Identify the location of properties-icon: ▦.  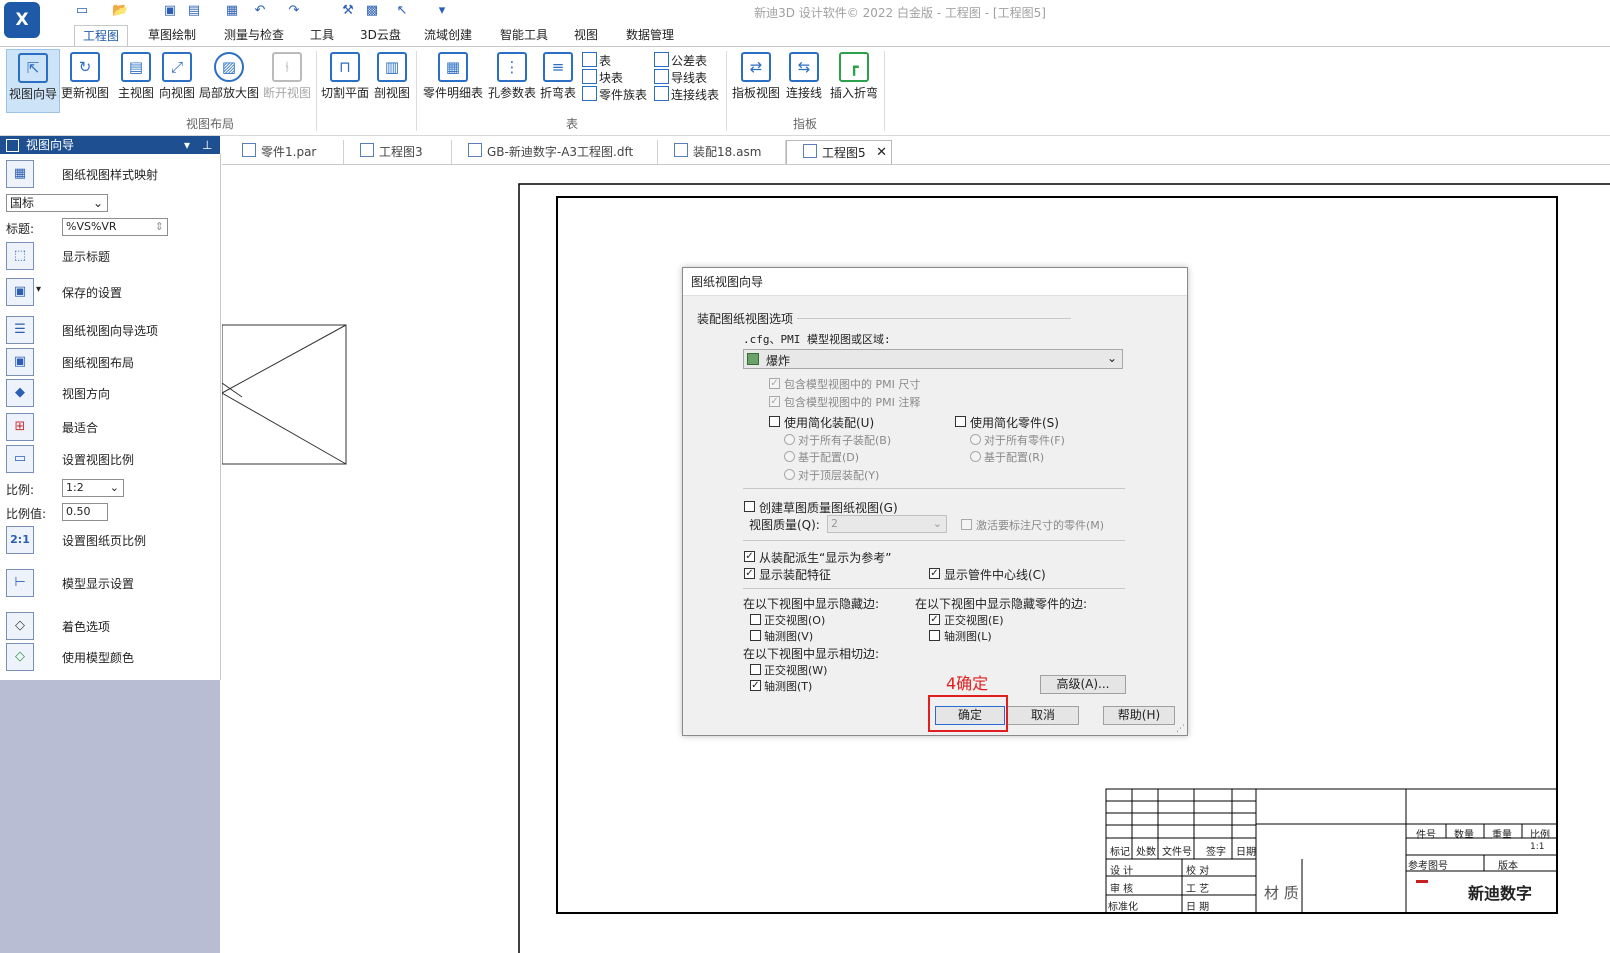
(232, 11).